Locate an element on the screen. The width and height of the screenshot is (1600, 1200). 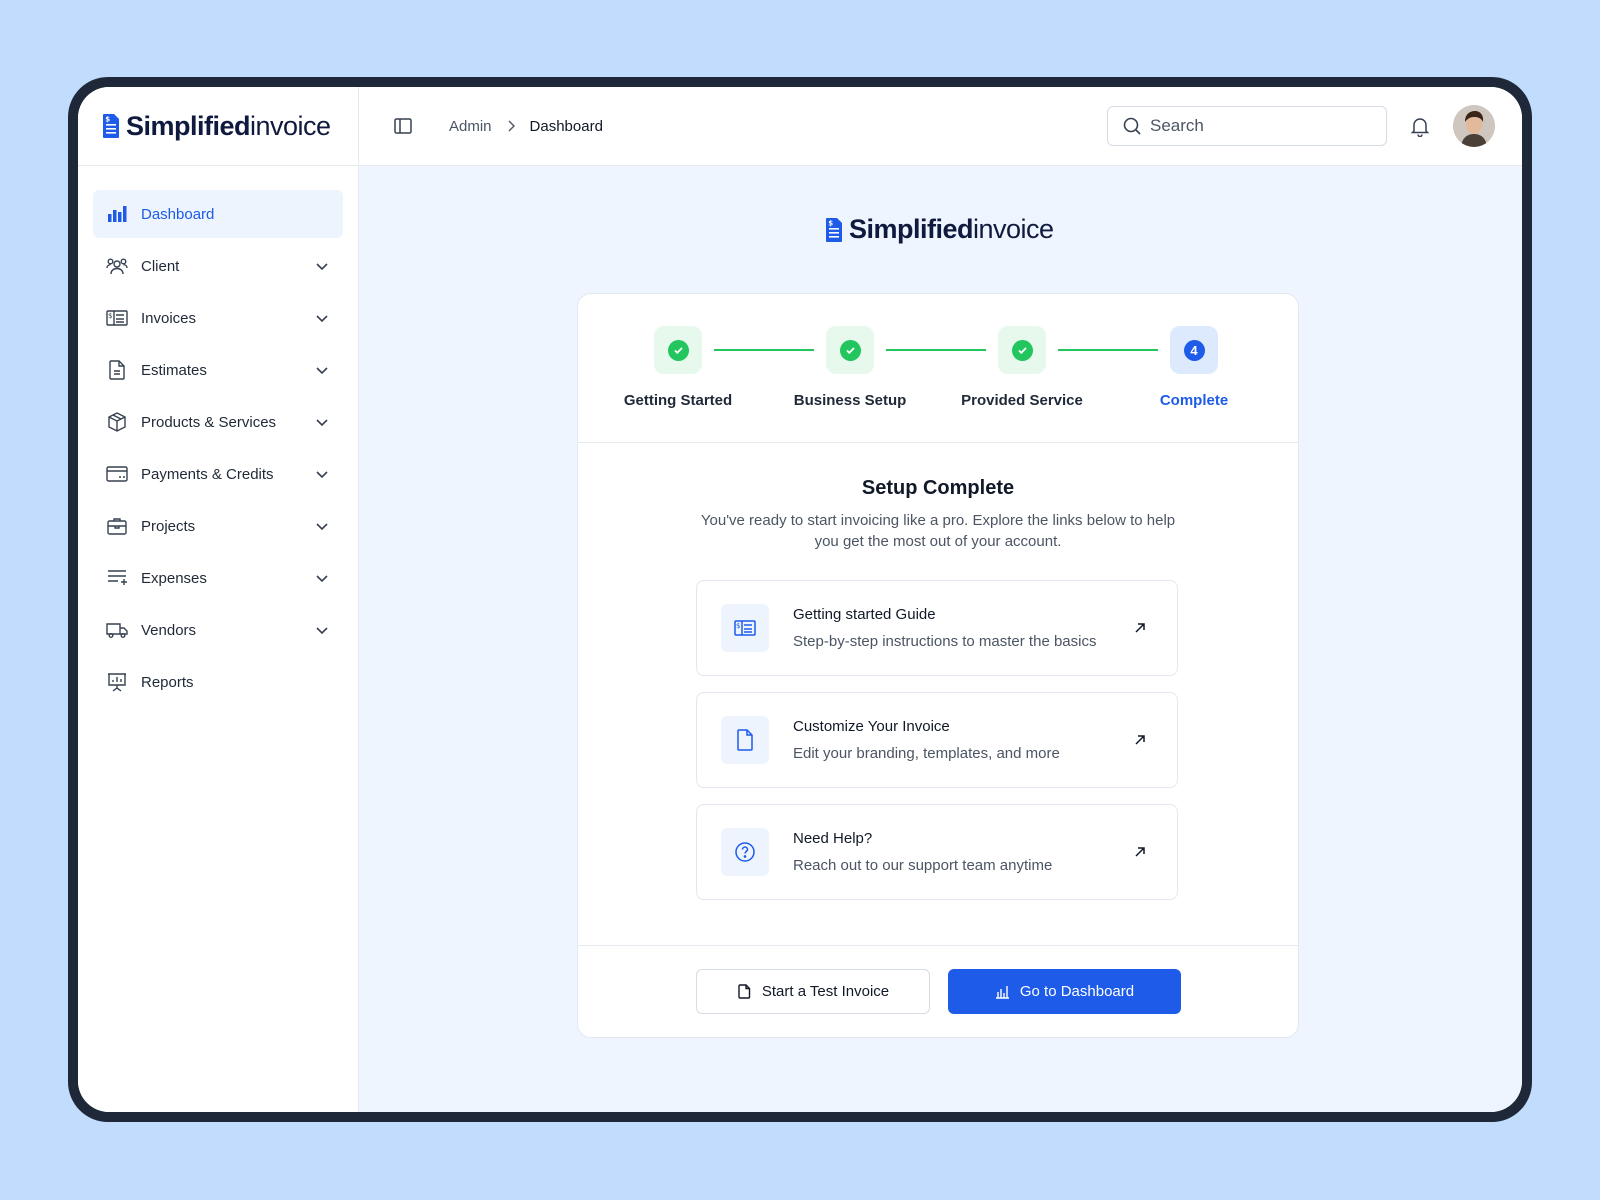
app-logo: $ Simplifiedinvoice is located at coordinates (216, 125).